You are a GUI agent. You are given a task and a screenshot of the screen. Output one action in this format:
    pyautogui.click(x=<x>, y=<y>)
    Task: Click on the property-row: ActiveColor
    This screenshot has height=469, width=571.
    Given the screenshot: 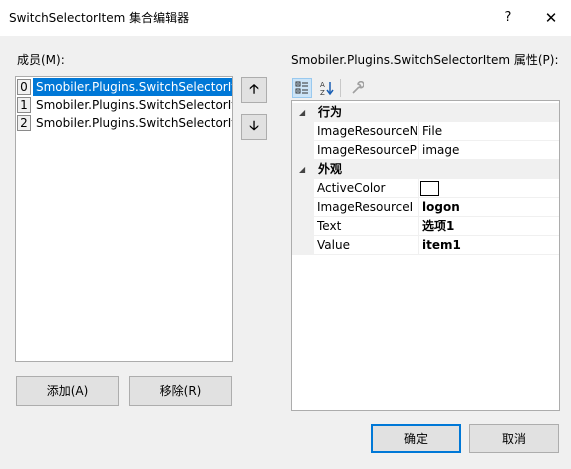 What is the action you would take?
    pyautogui.click(x=425, y=188)
    